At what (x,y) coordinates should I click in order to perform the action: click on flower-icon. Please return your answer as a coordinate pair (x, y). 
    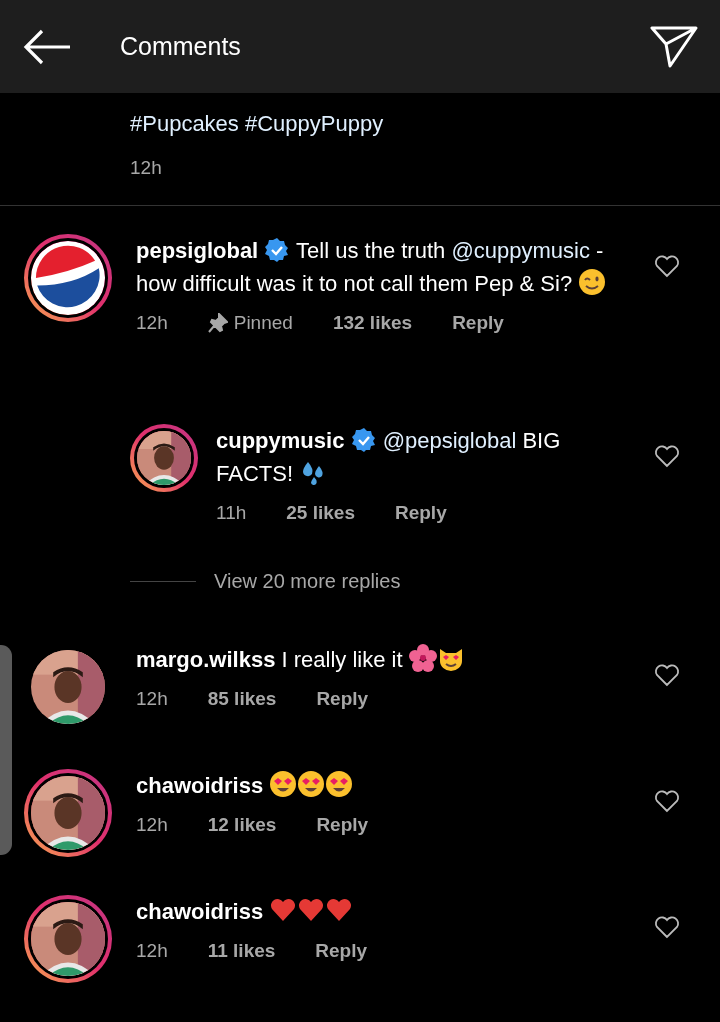
    Looking at the image, I should click on (422, 658).